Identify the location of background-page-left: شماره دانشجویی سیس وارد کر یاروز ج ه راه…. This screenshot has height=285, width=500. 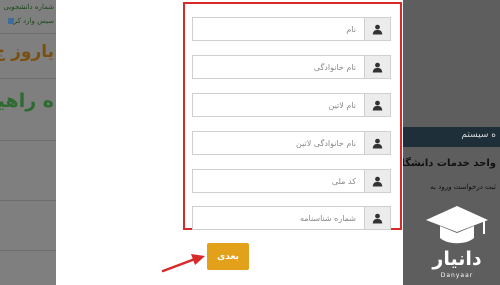
(28, 142).